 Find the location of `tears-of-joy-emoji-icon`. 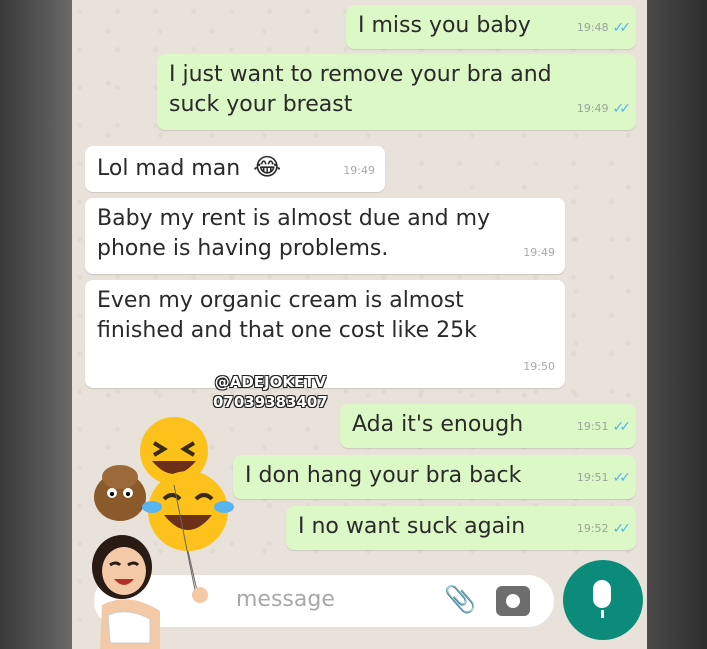

tears-of-joy-emoji-icon is located at coordinates (188, 511).